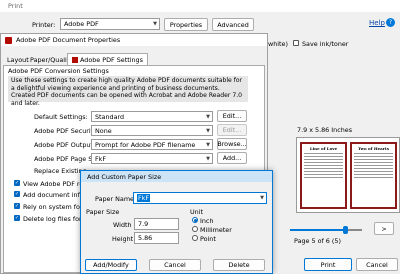 The image size is (400, 274). Describe the element at coordinates (176, 176) in the screenshot. I see `custom-paper-titlebar: Add Custom Paper Size` at that location.